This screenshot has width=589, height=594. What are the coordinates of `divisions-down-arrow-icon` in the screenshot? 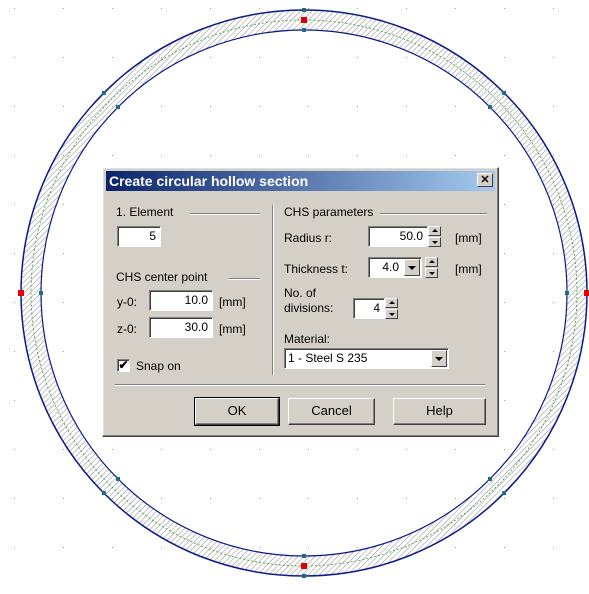 It's located at (391, 314).